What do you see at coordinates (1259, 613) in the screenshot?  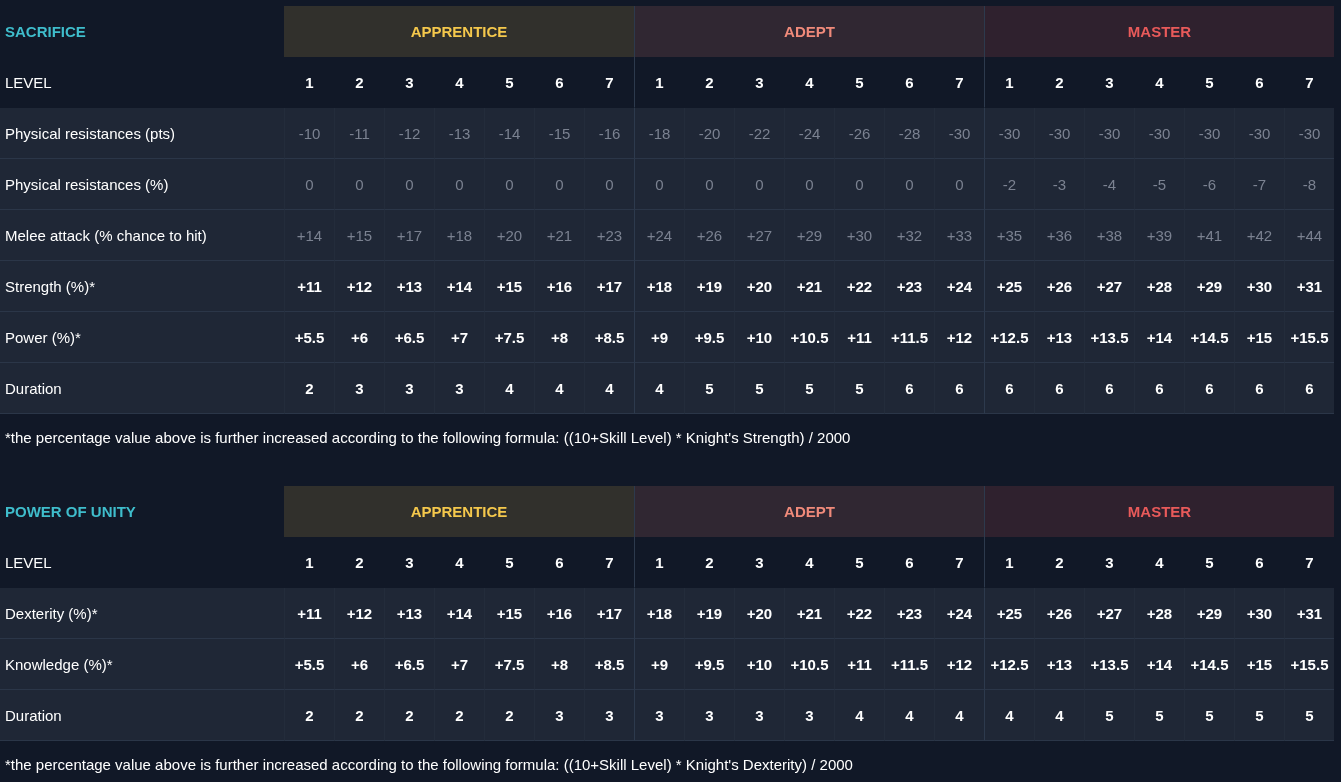 I see `table-cell: +30` at bounding box center [1259, 613].